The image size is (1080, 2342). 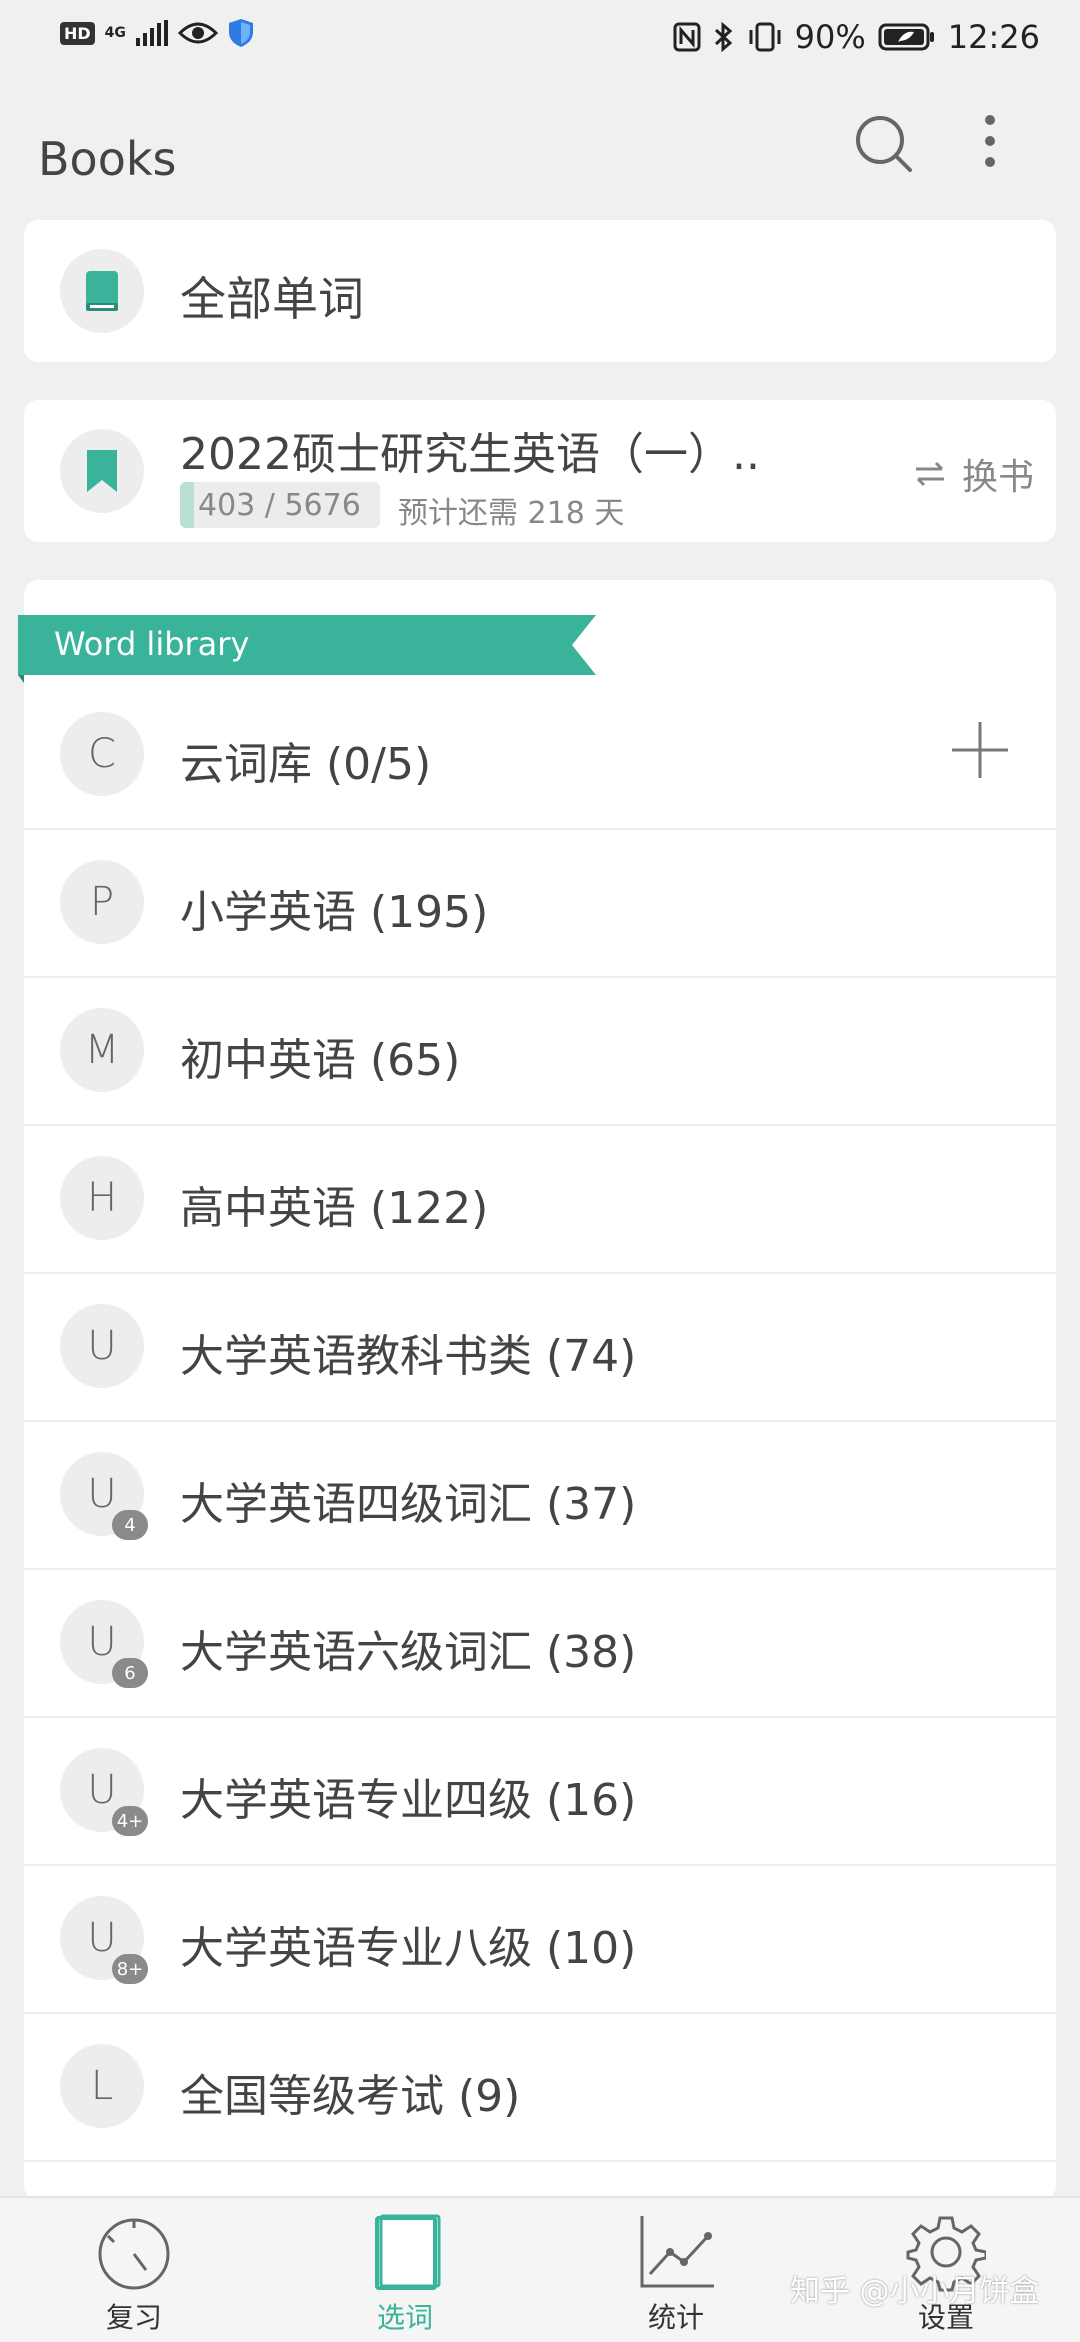 What do you see at coordinates (677, 2252) in the screenshot?
I see `chart-icon` at bounding box center [677, 2252].